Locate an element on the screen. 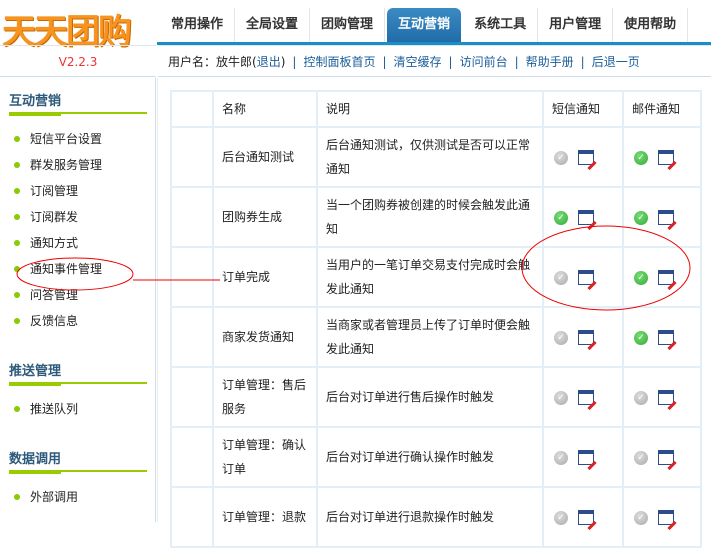 The width and height of the screenshot is (711, 548). nav-tab: 系统工具 is located at coordinates (501, 26).